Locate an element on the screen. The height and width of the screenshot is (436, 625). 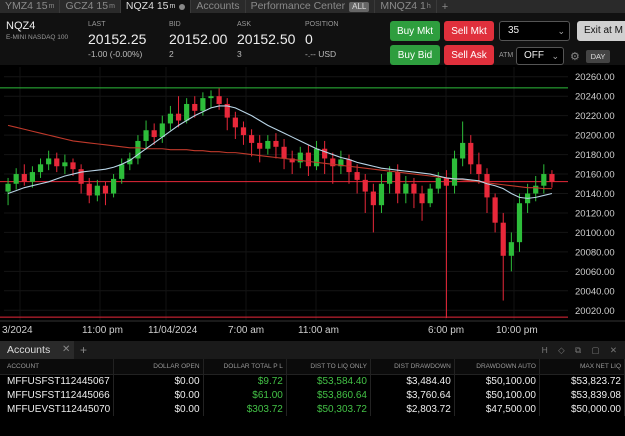
tab-mnqz4: MNQZ4 1h is located at coordinates (406, 6).